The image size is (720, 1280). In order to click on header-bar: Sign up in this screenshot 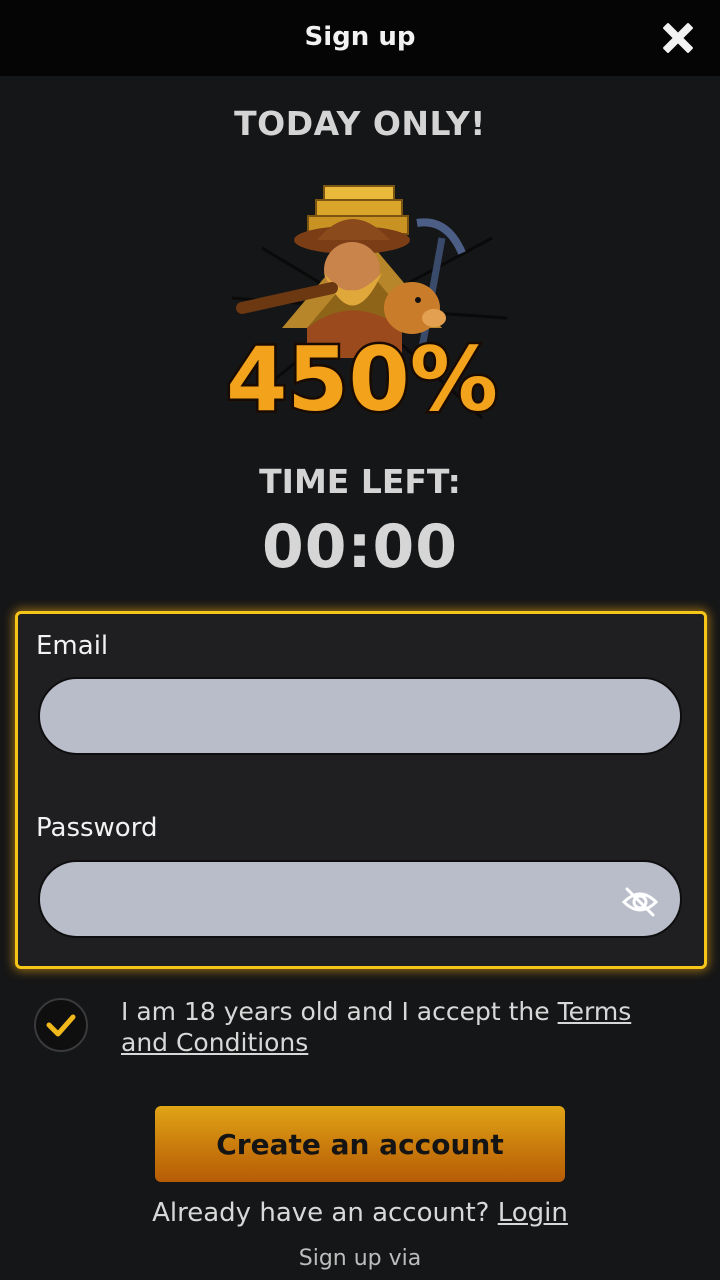, I will do `click(360, 38)`.